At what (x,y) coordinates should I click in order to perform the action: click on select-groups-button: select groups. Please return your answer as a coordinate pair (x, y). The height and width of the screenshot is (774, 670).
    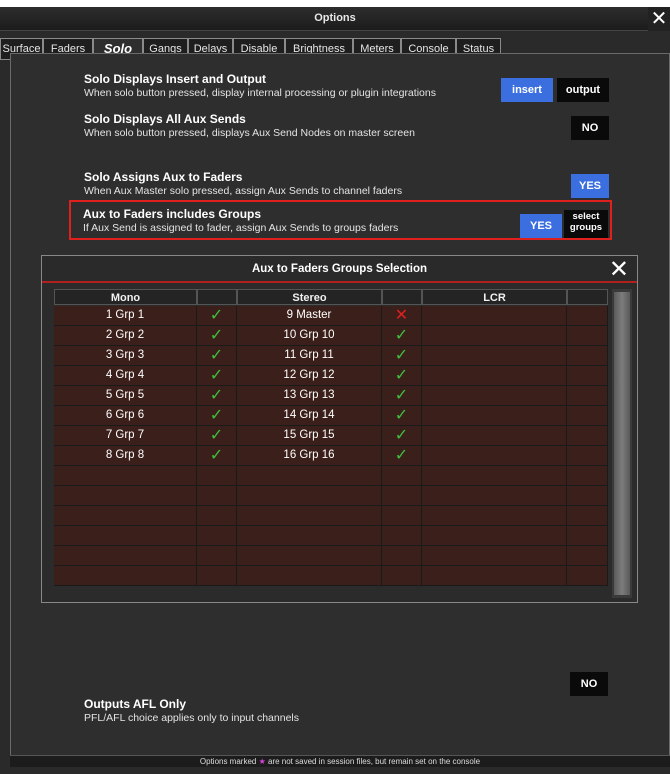
    Looking at the image, I should click on (586, 224).